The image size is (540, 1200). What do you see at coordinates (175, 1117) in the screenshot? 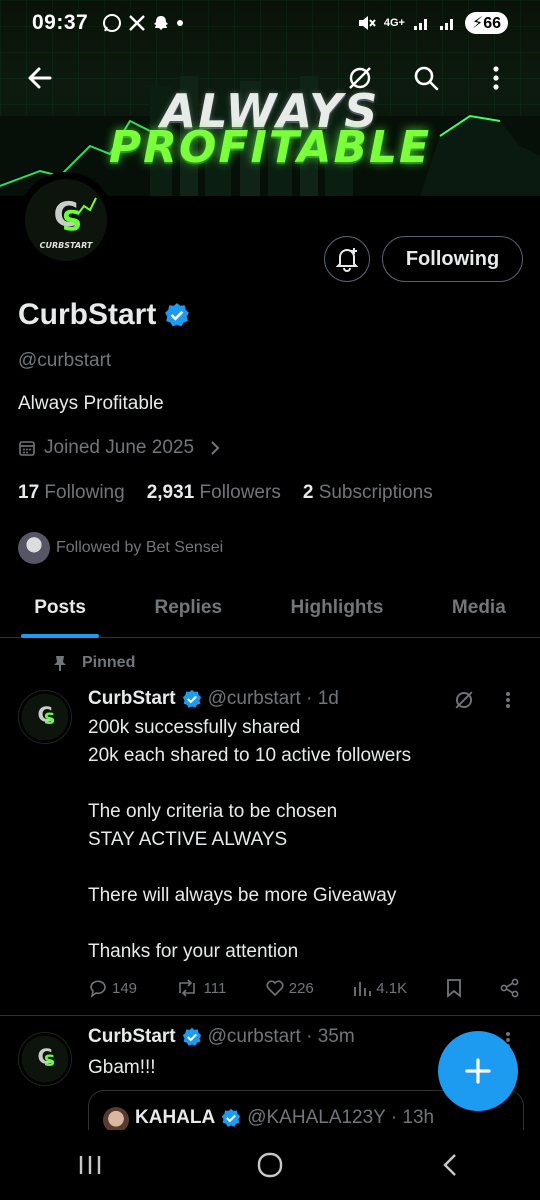
I see `quoted-author-name: KAHALA` at bounding box center [175, 1117].